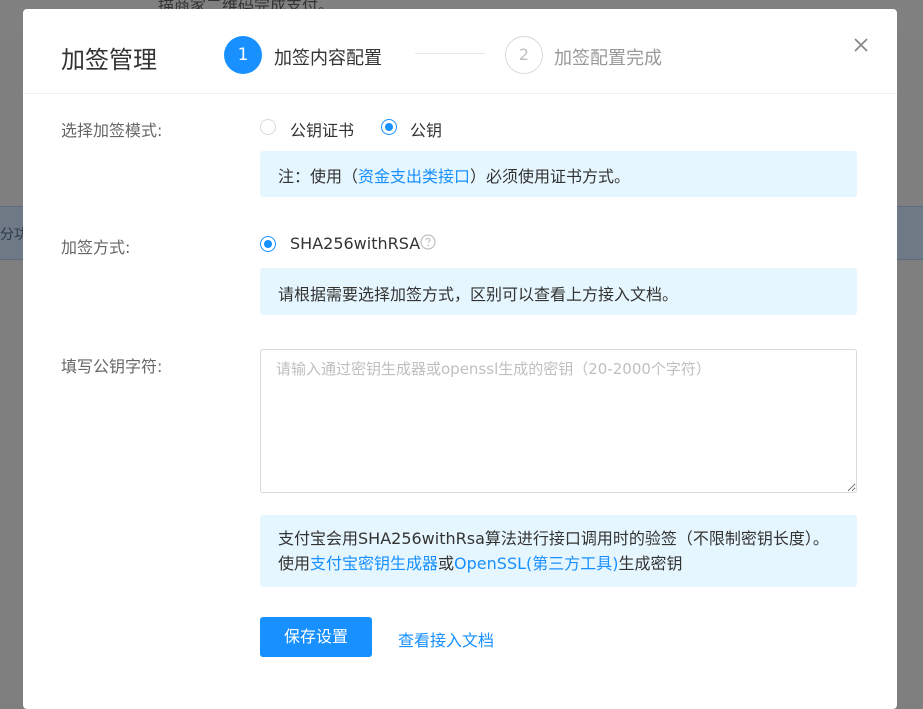 The image size is (923, 709). What do you see at coordinates (268, 127) in the screenshot?
I see `radio-public-key-cert` at bounding box center [268, 127].